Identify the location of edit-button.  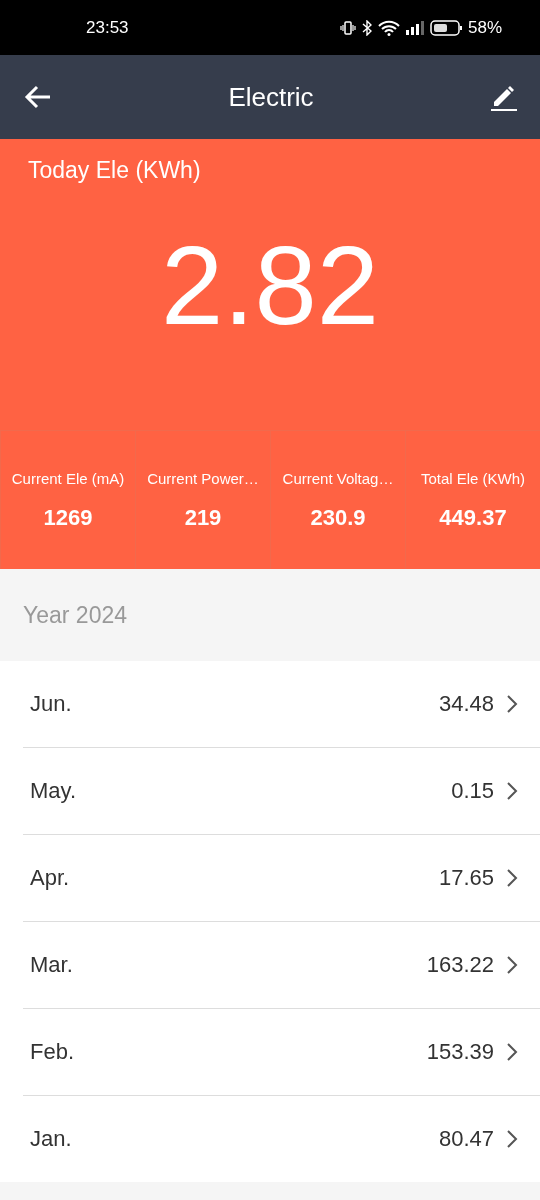
(504, 97).